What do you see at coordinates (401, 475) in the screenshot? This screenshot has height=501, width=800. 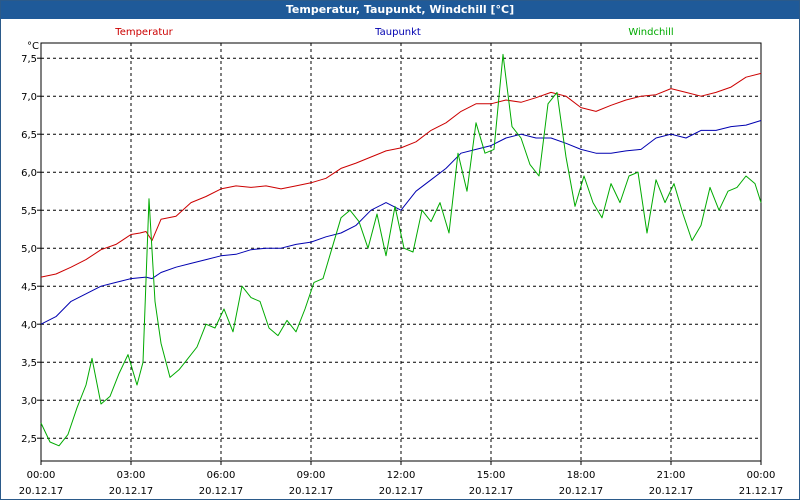 I see `x-tick-time-label: 12:00` at bounding box center [401, 475].